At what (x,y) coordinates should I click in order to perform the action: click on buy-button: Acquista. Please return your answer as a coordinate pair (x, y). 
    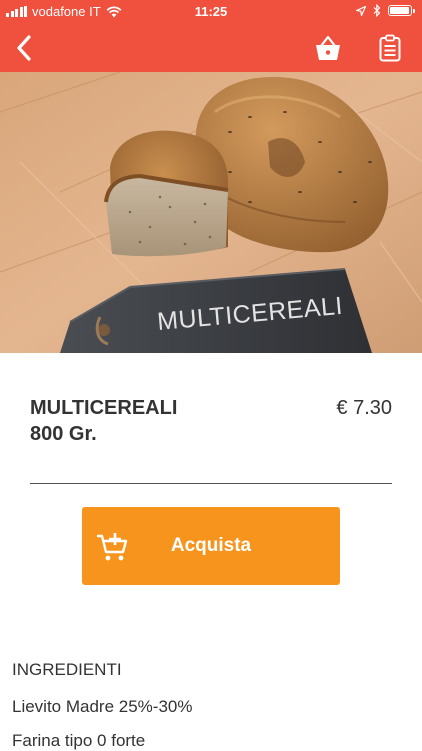
    Looking at the image, I should click on (211, 546).